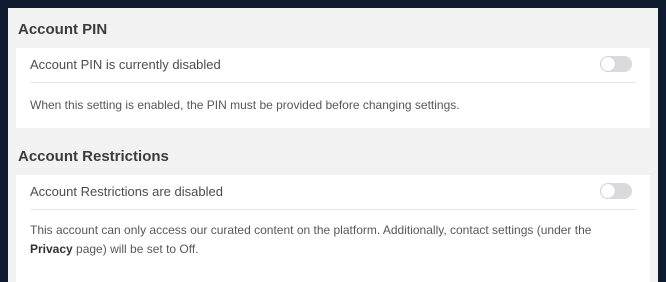  What do you see at coordinates (135, 249) in the screenshot?
I see `description-text-end: page) will be set to Off.` at bounding box center [135, 249].